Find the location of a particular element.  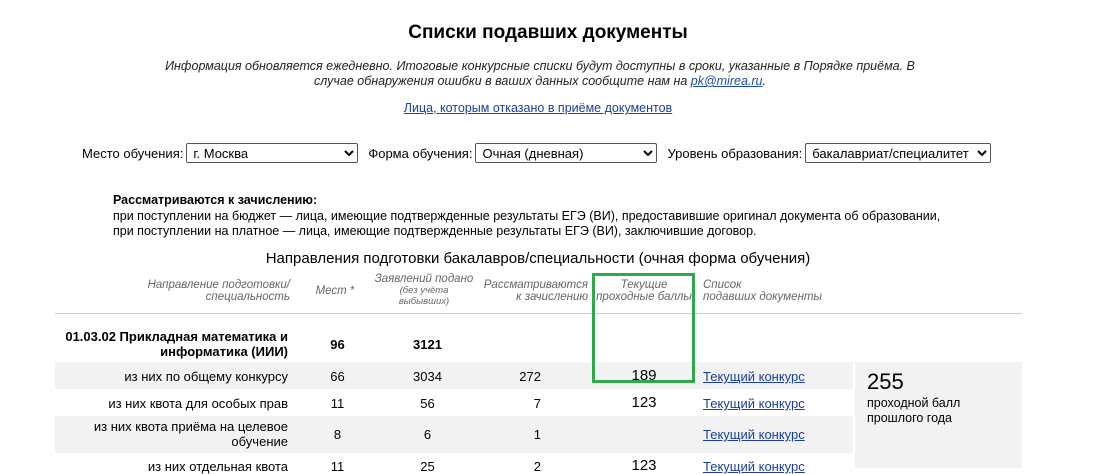

program-name-line2: информатика (ИИИ) is located at coordinates (224, 351).